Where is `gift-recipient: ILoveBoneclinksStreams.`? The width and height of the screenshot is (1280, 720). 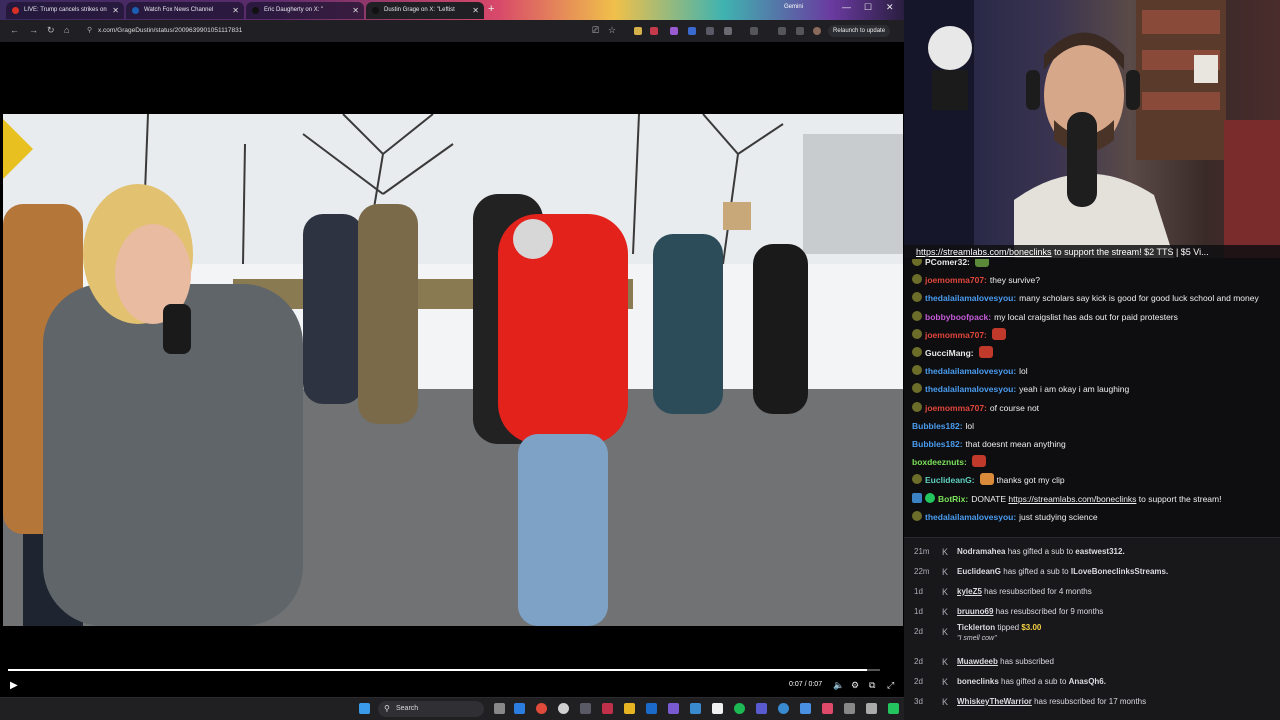 gift-recipient: ILoveBoneclinksStreams. is located at coordinates (1119, 571).